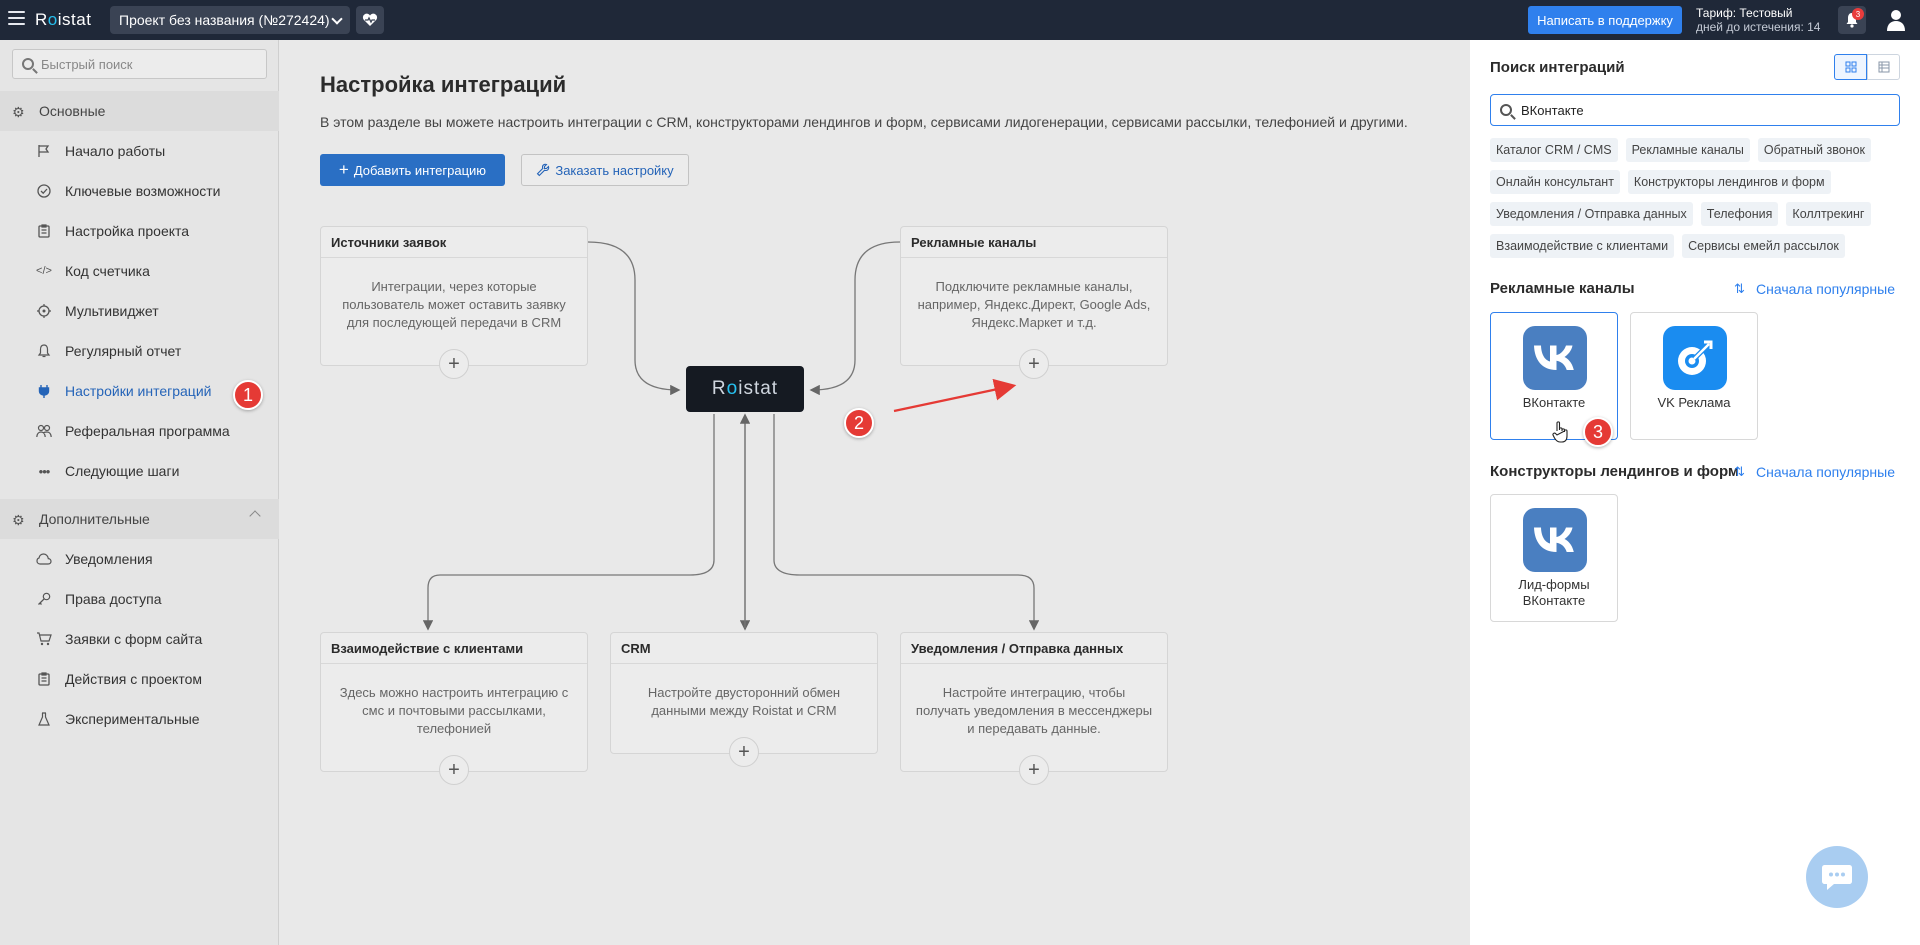  Describe the element at coordinates (1555, 540) in the screenshot. I see `vk-logo-icon` at that location.